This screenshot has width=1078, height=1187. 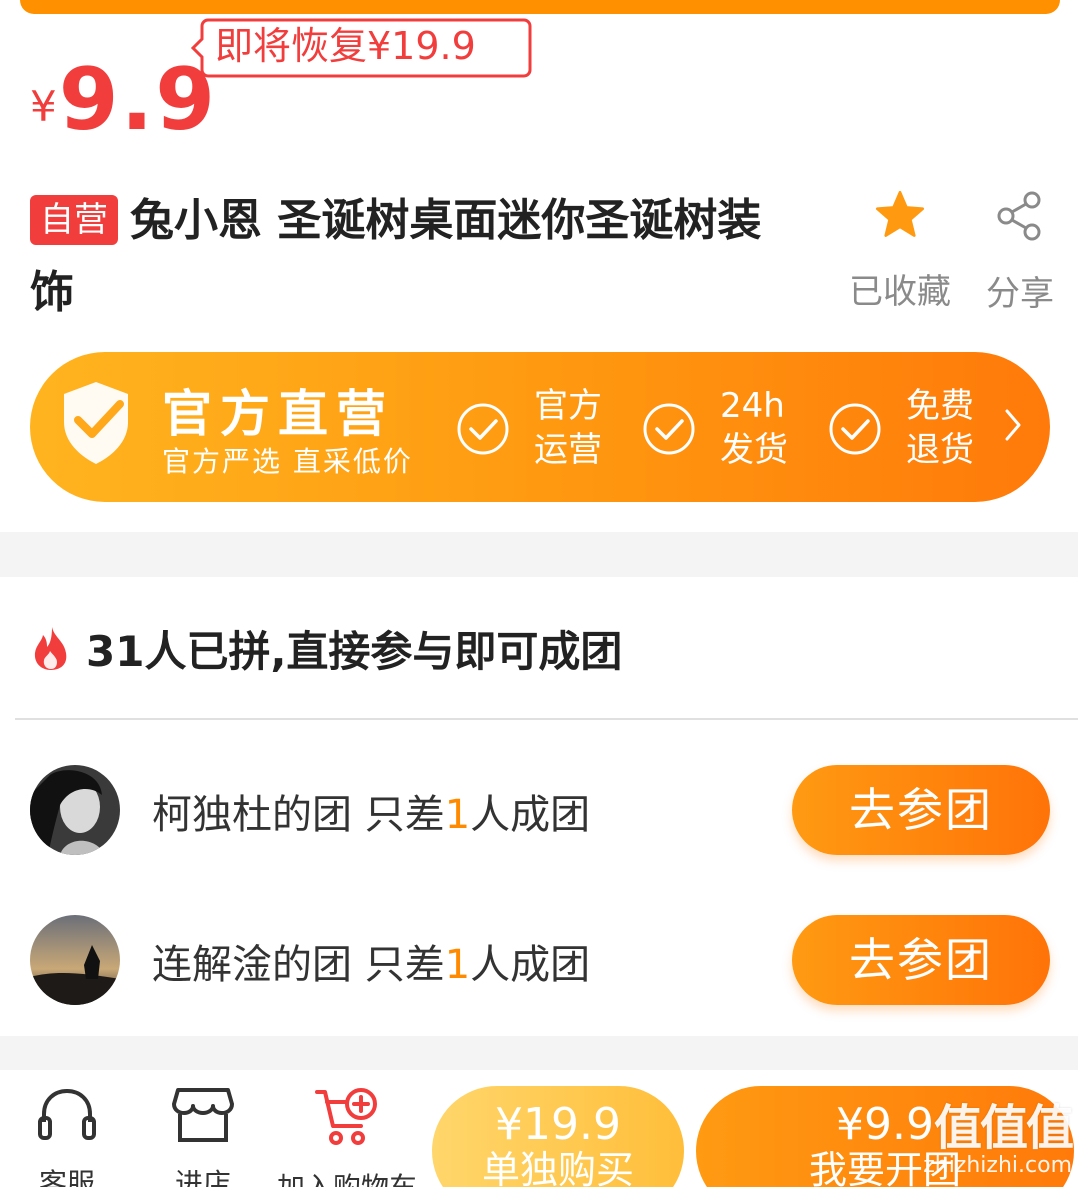 What do you see at coordinates (1020, 252) in the screenshot?
I see `share-button: 分享` at bounding box center [1020, 252].